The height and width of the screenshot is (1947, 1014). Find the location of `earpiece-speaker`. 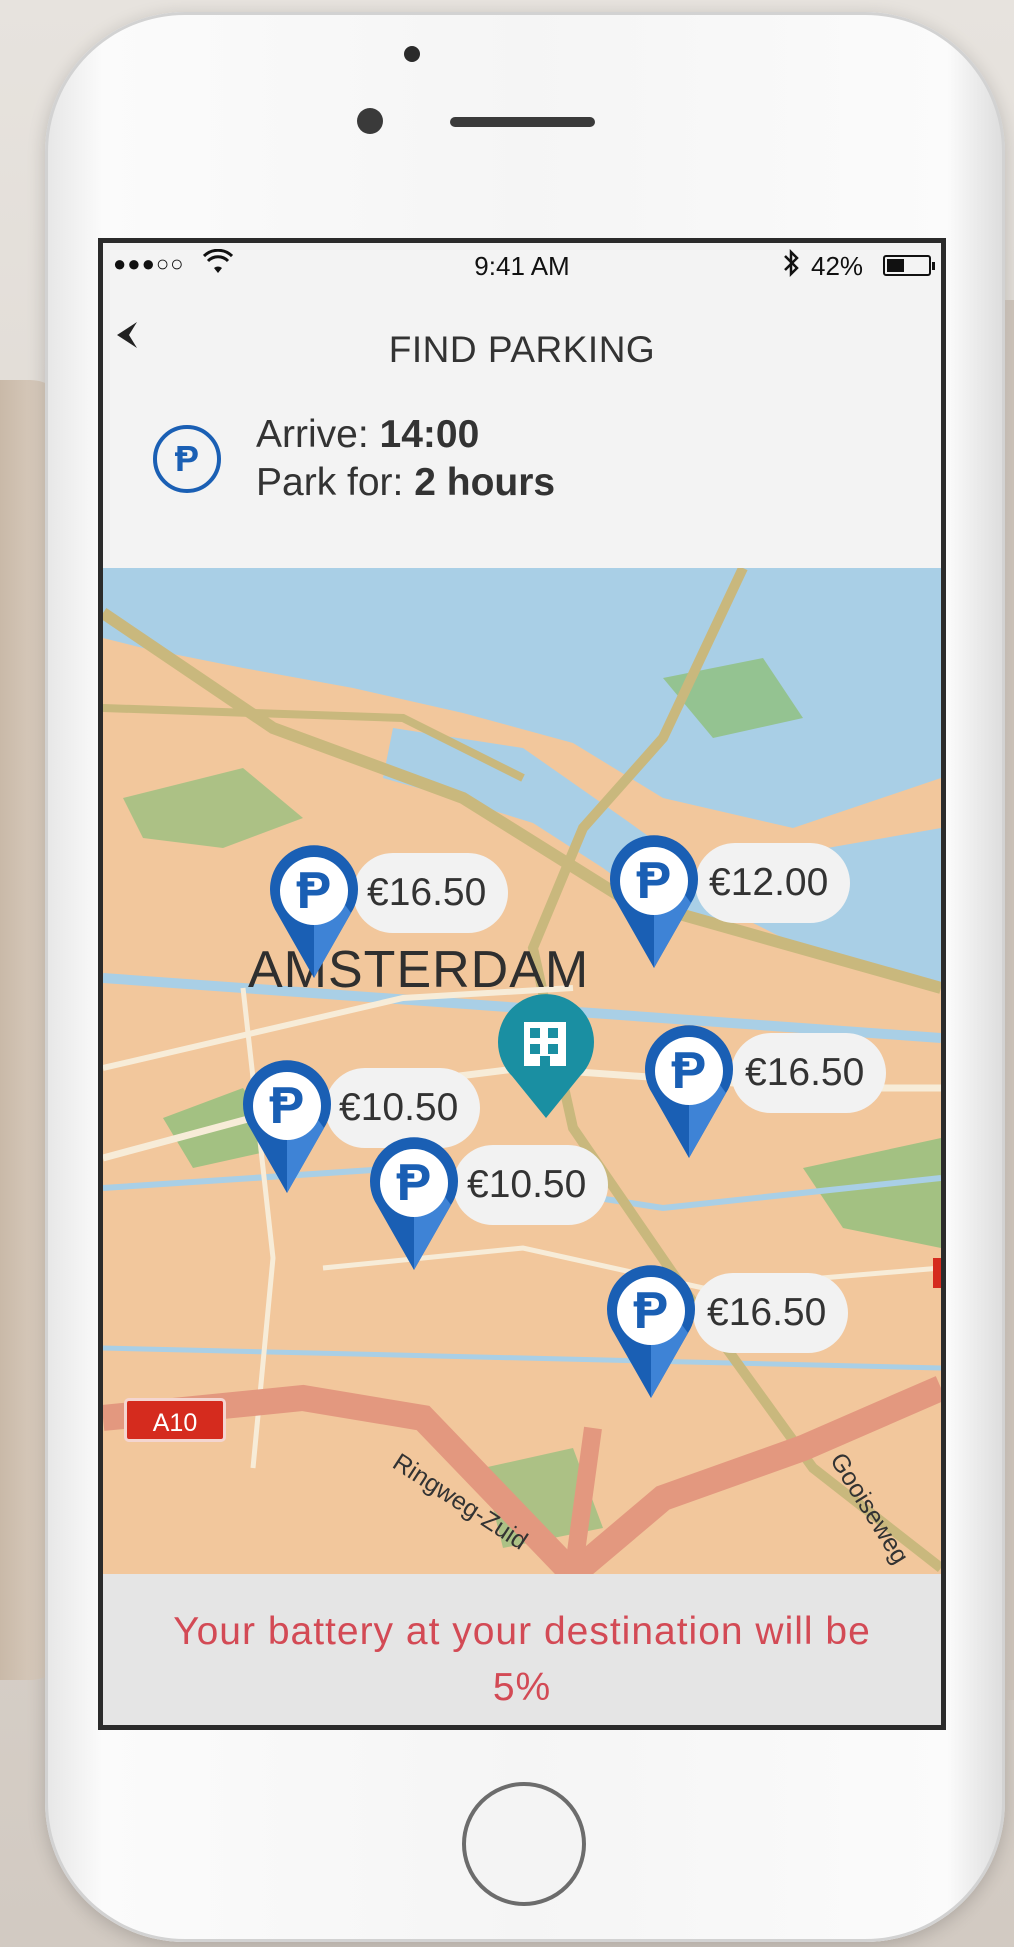

earpiece-speaker is located at coordinates (522, 122).